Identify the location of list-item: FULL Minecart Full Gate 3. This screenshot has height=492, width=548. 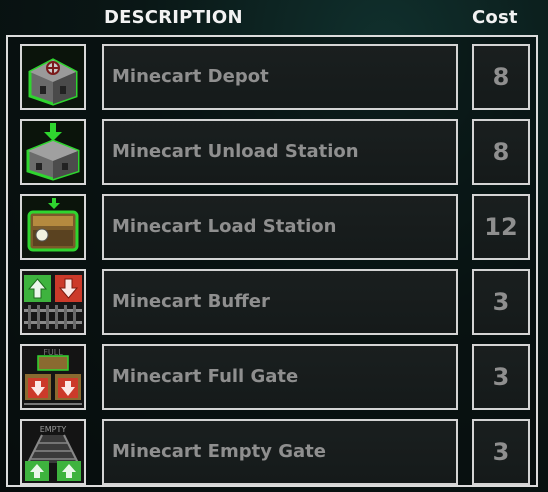
(274, 377).